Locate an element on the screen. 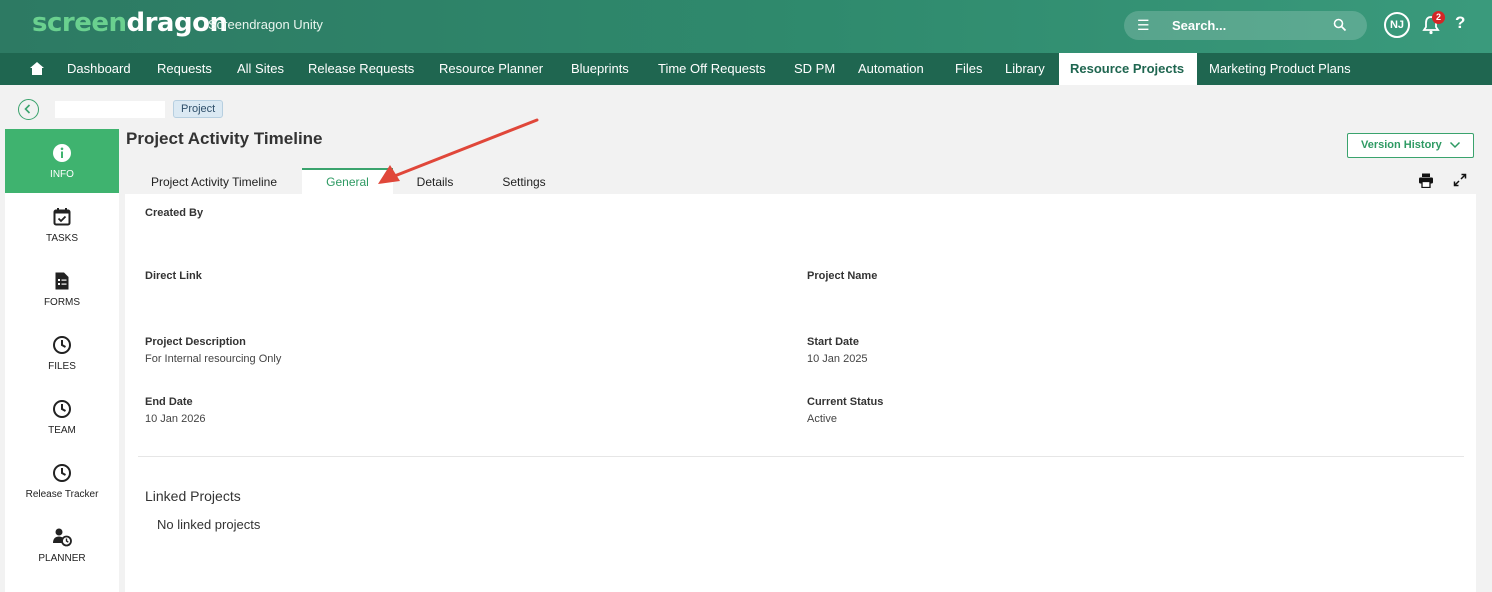 The image size is (1492, 592). field-label-project-name: Project Name is located at coordinates (842, 276).